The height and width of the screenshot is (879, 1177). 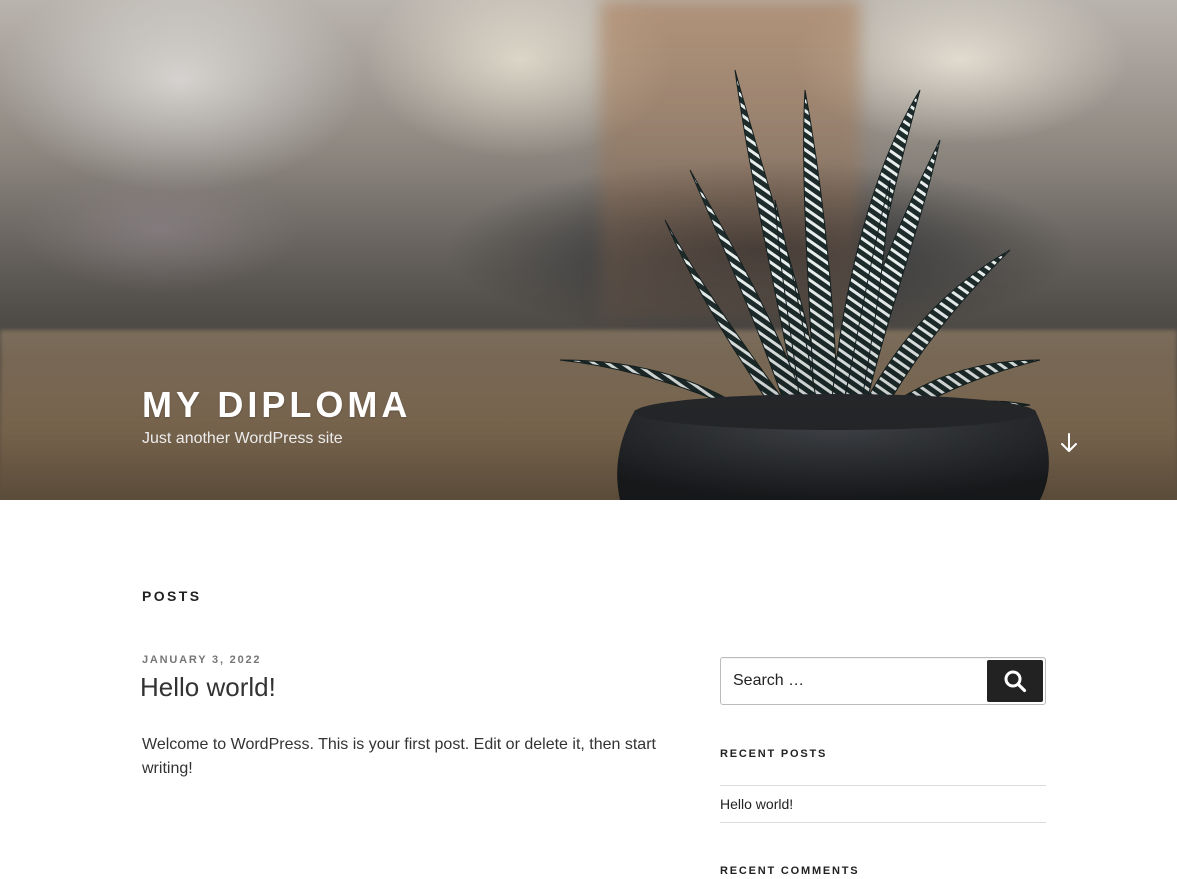 I want to click on page-title: POSTS, so click(x=172, y=596).